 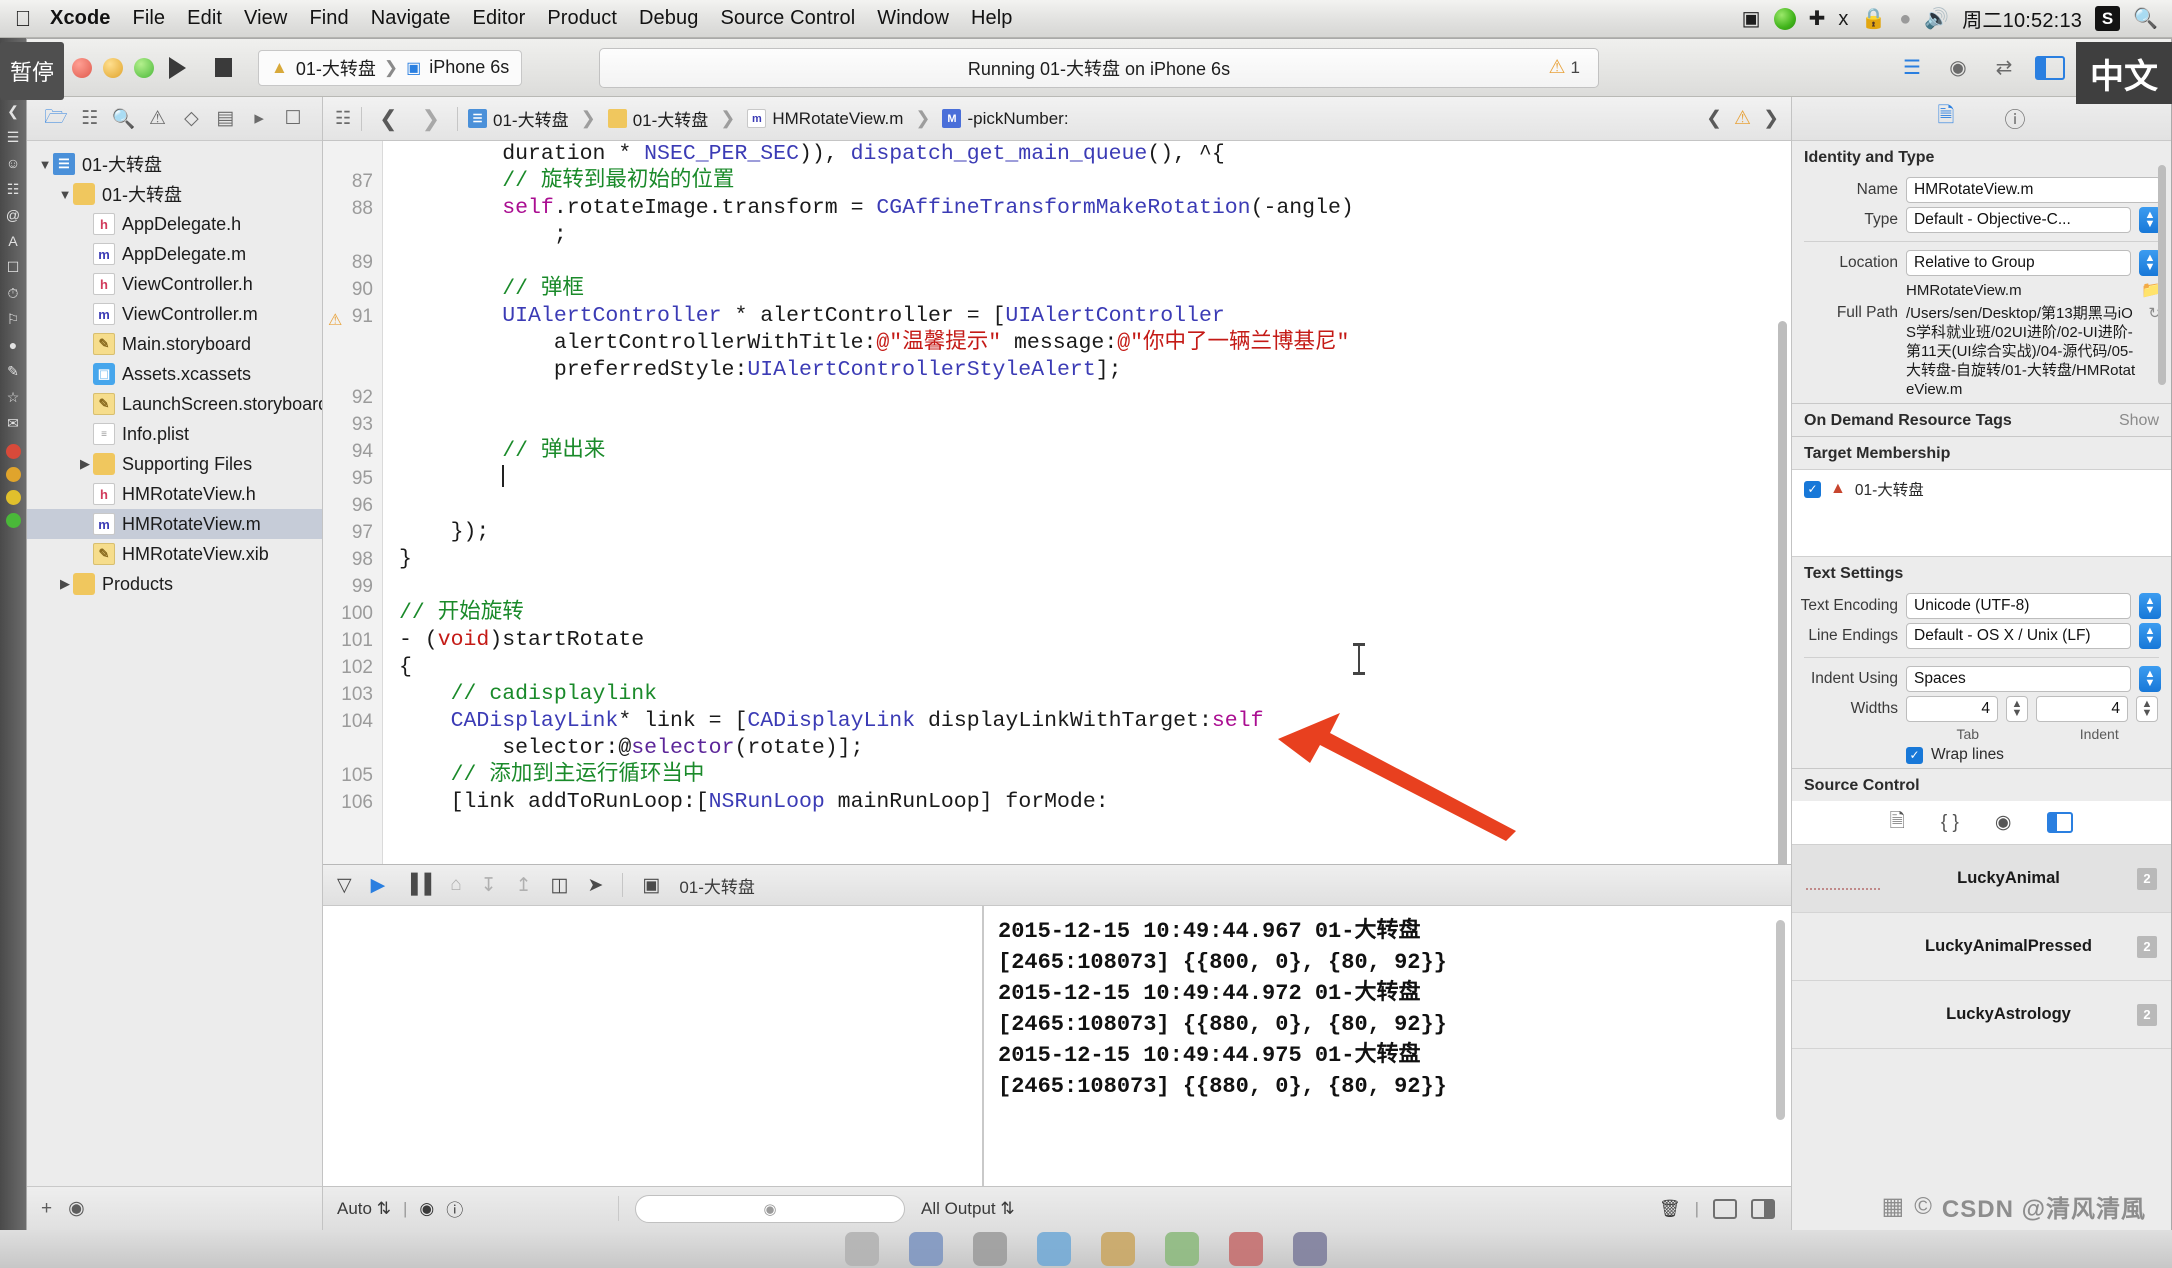 What do you see at coordinates (1742, 118) in the screenshot?
I see `warning-icon: ⚠` at bounding box center [1742, 118].